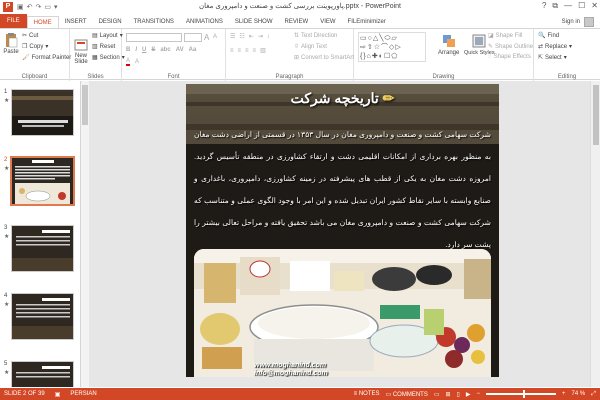 This screenshot has width=600, height=400. Describe the element at coordinates (154, 37) in the screenshot. I see `font-name-input` at that location.